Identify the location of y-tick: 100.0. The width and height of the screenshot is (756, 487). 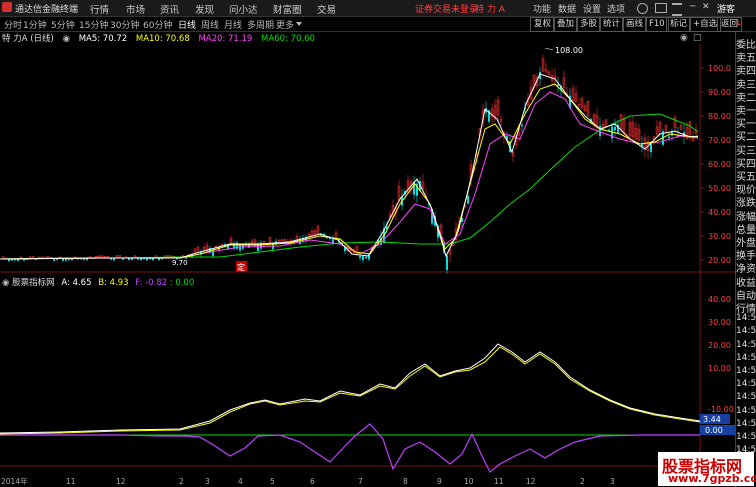
(719, 68).